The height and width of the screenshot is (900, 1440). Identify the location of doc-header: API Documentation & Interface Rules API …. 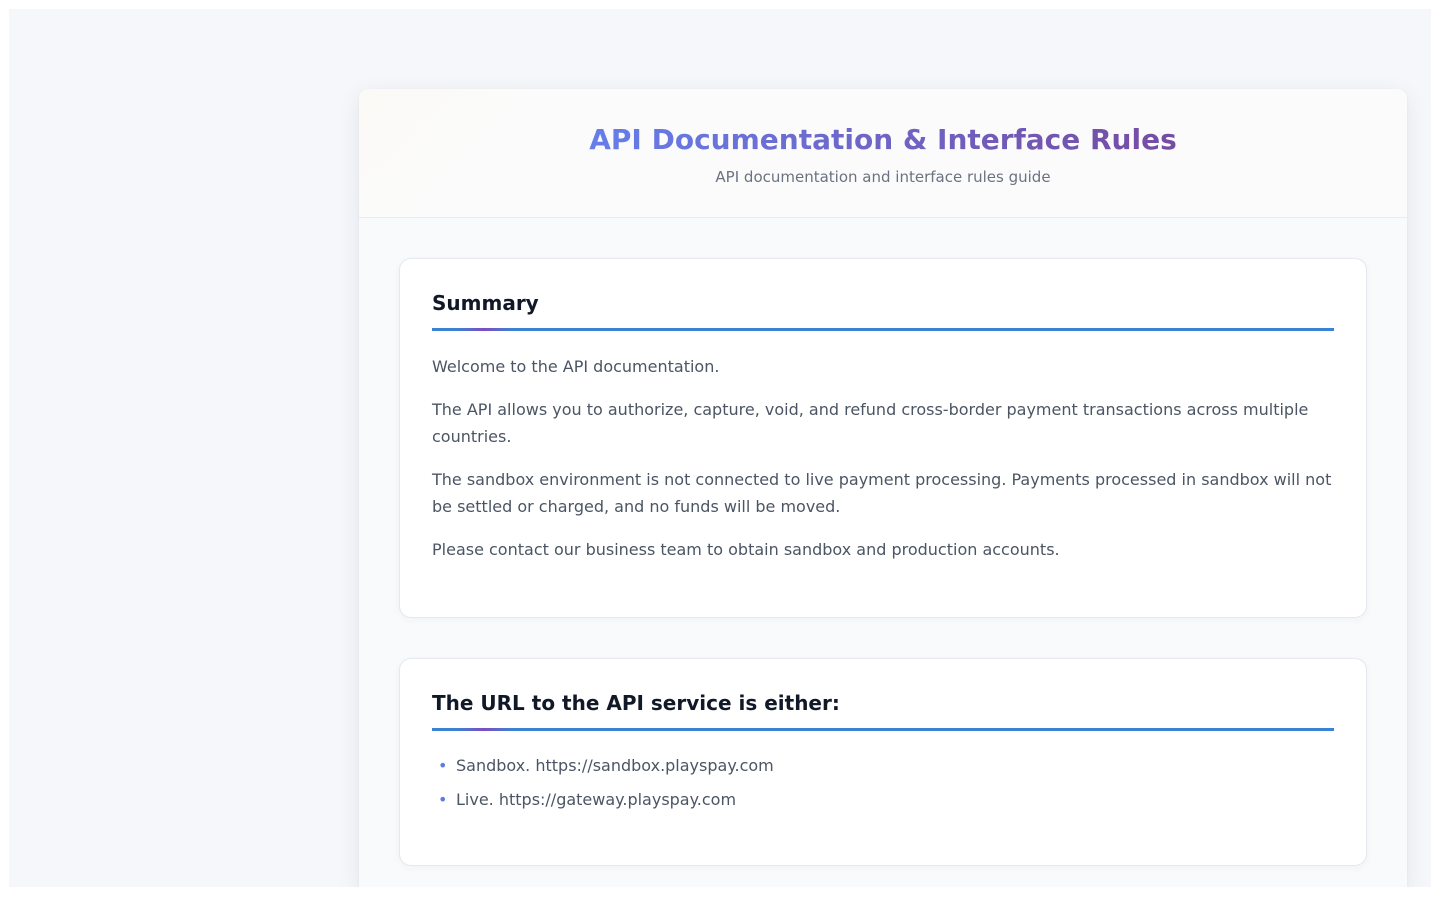
(883, 153).